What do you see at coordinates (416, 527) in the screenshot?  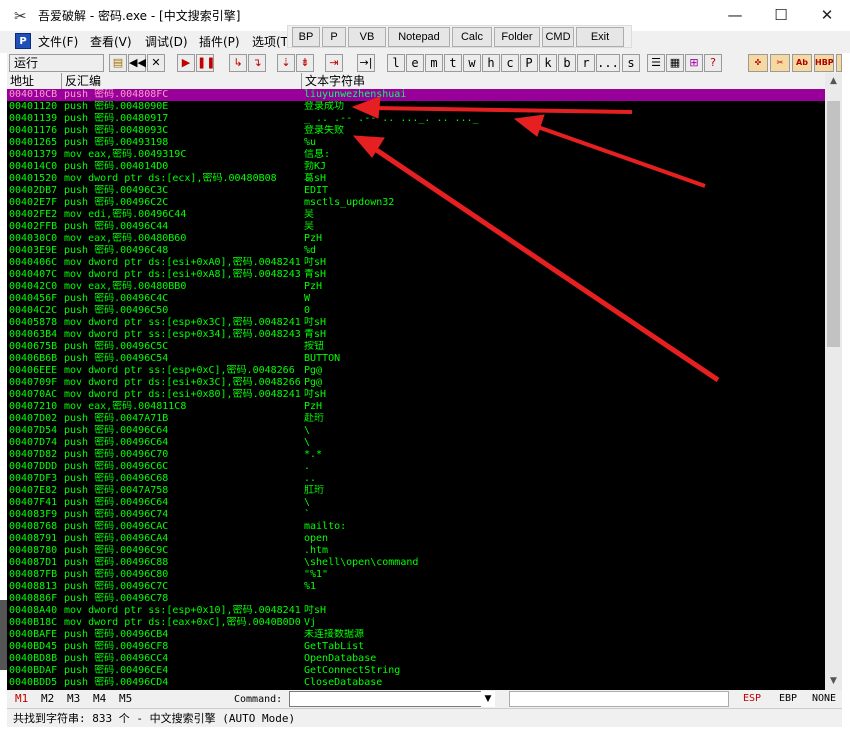 I see `table-row: 00408768 push 密码.00496CAC mailto:` at bounding box center [416, 527].